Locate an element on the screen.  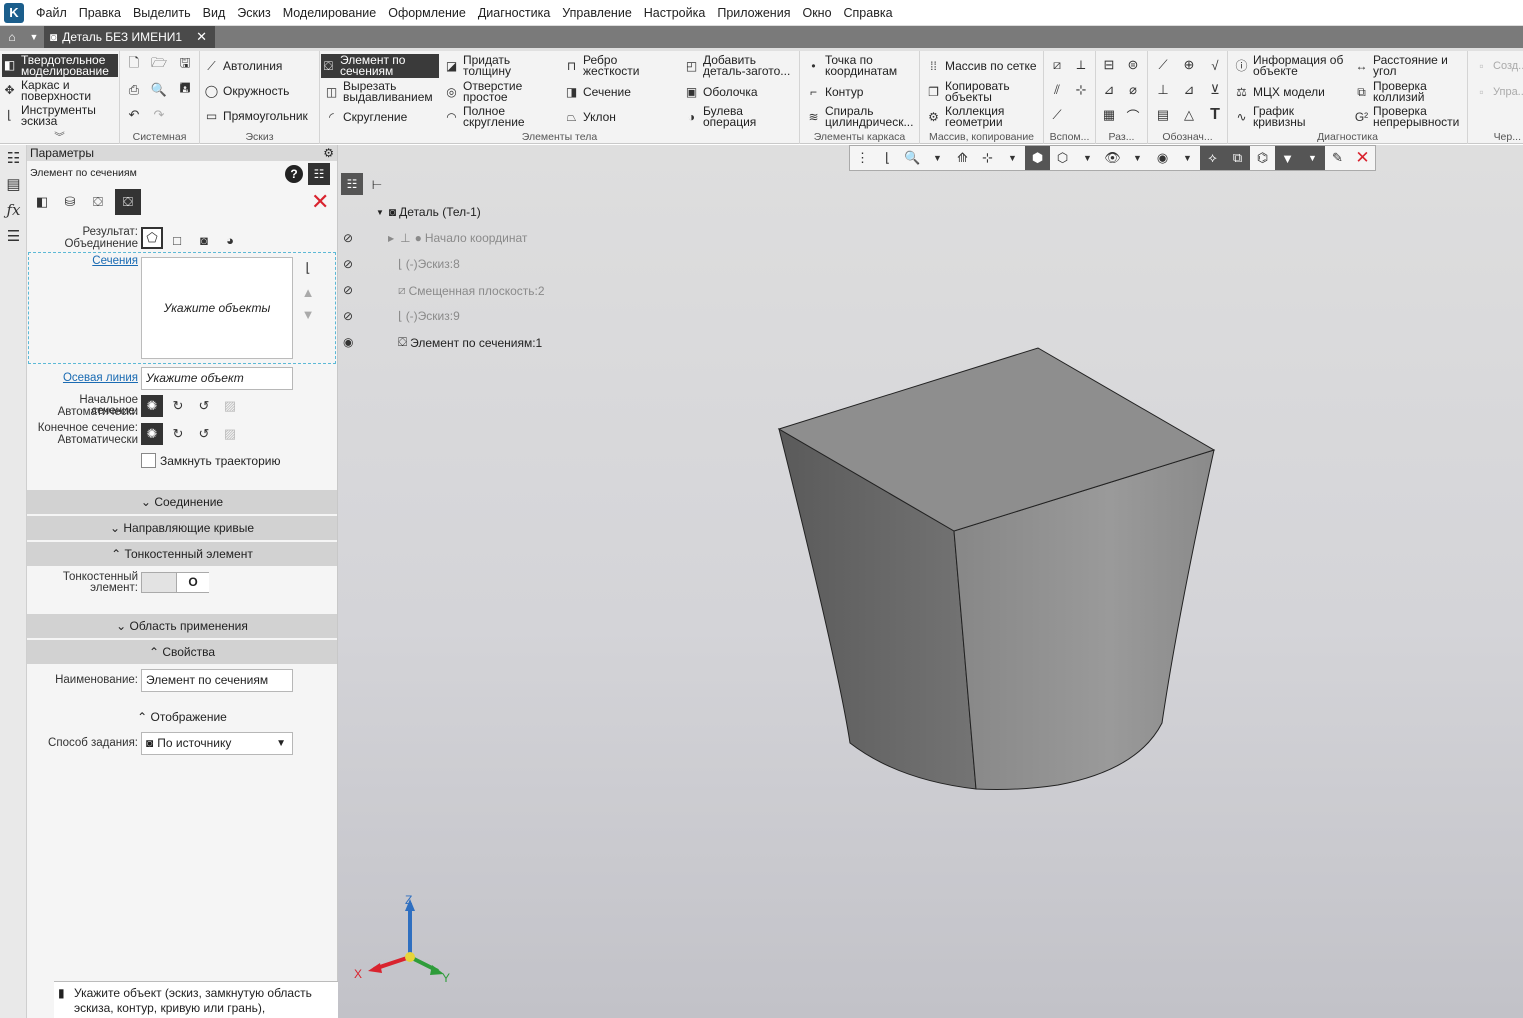
diameter-dim-icon: ⌀ is located at coordinates (1133, 90).